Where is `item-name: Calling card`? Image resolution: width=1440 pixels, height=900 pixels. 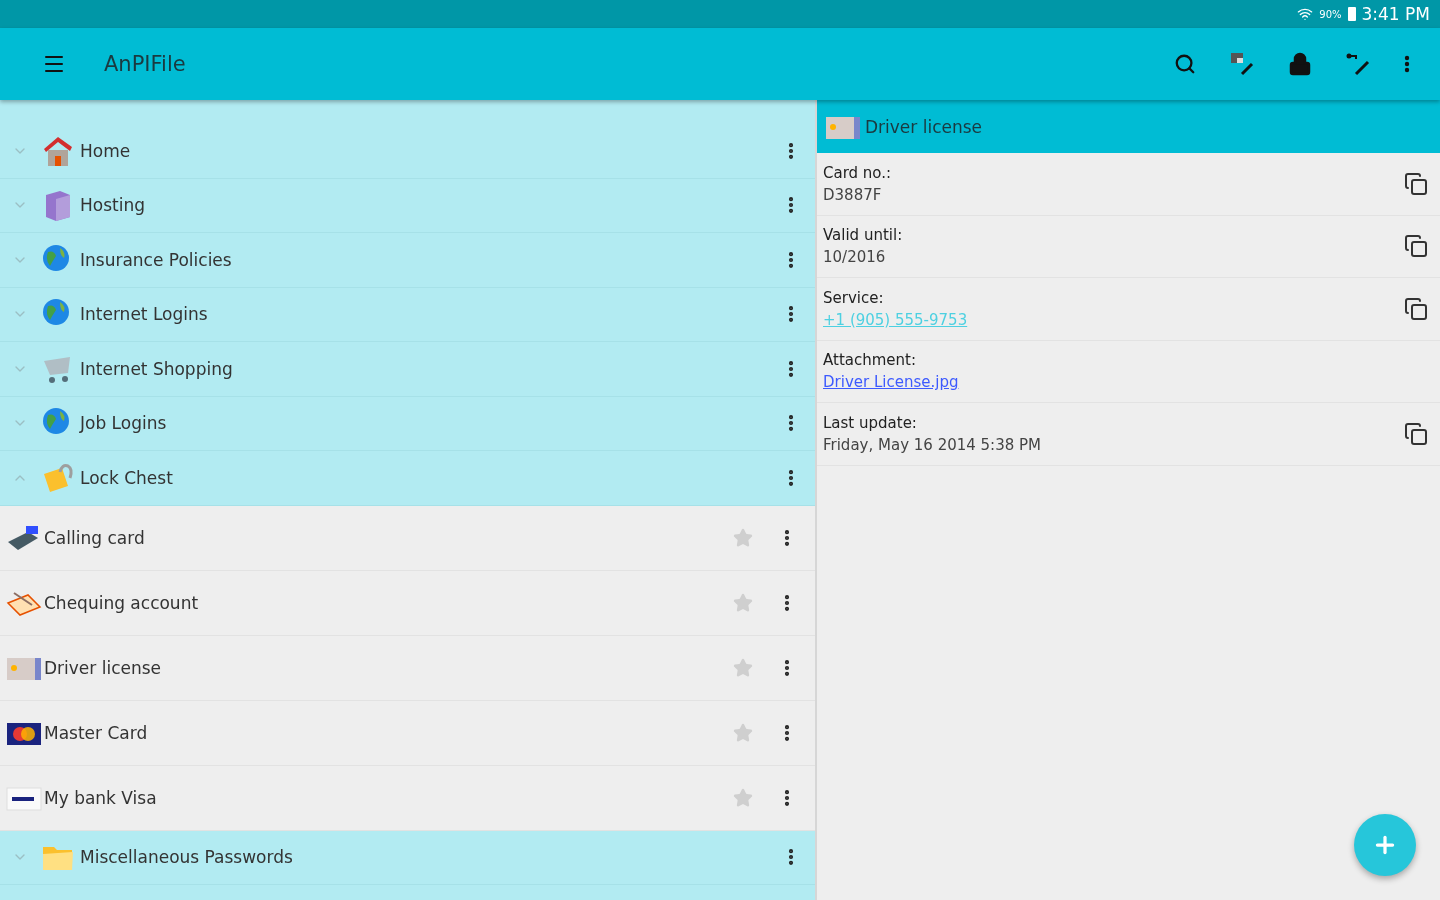
item-name: Calling card is located at coordinates (95, 537).